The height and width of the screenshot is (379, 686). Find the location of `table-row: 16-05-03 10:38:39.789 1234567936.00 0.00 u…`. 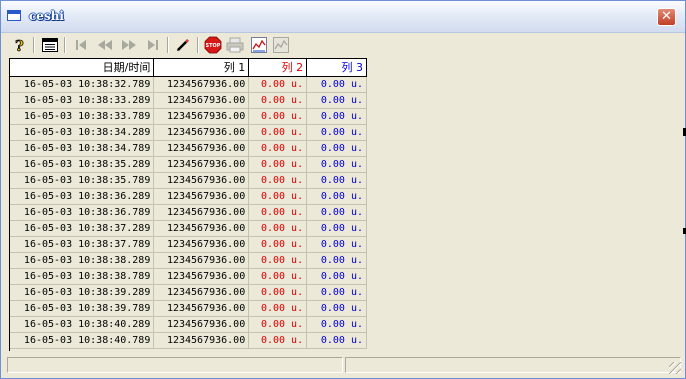

table-row: 16-05-03 10:38:39.789 1234567936.00 0.00 u… is located at coordinates (188, 308).